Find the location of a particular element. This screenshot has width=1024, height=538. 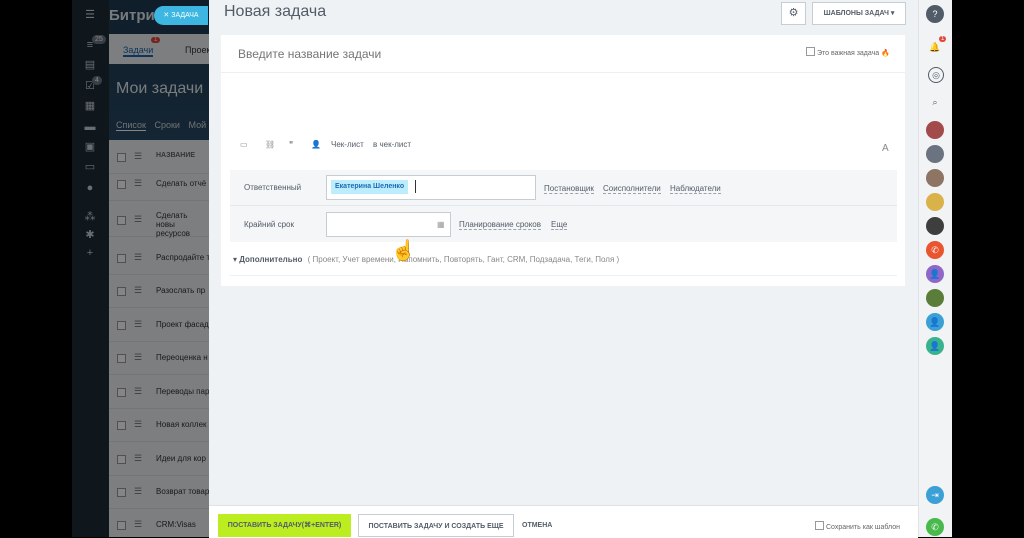

notification-badge: 1 is located at coordinates (943, 39).